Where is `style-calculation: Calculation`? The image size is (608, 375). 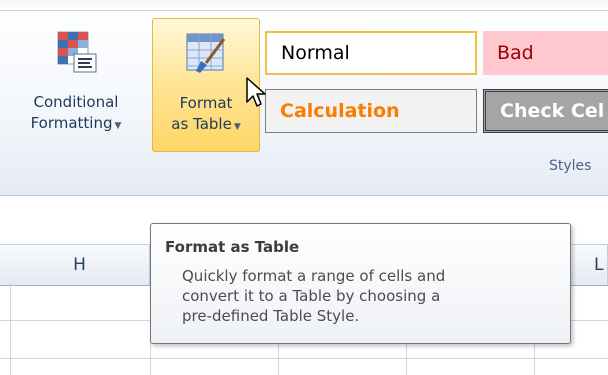 style-calculation: Calculation is located at coordinates (371, 111).